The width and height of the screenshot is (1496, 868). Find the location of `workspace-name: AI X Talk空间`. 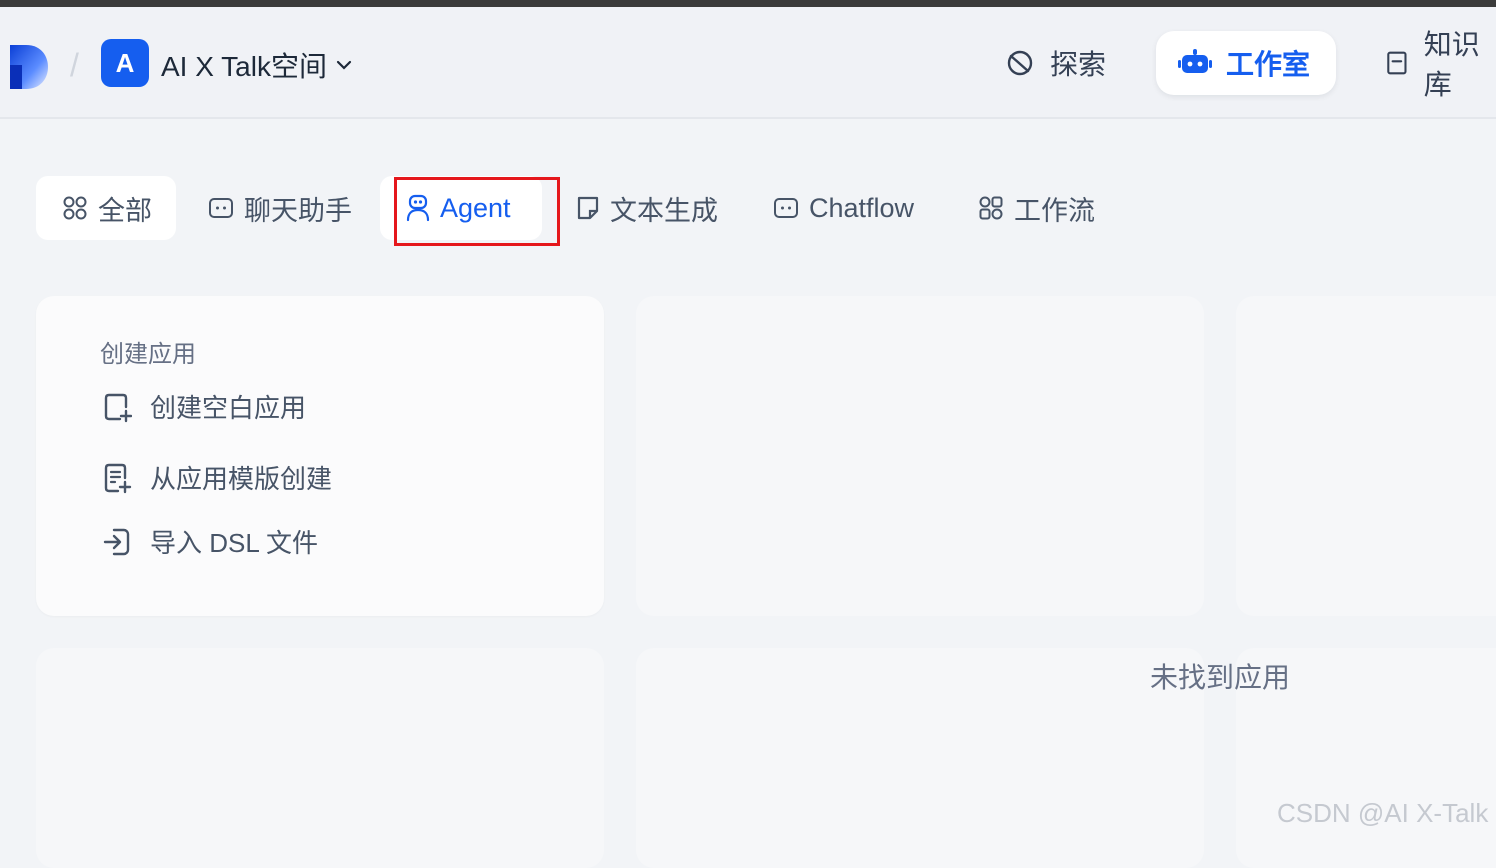

workspace-name: AI X Talk空间 is located at coordinates (244, 66).